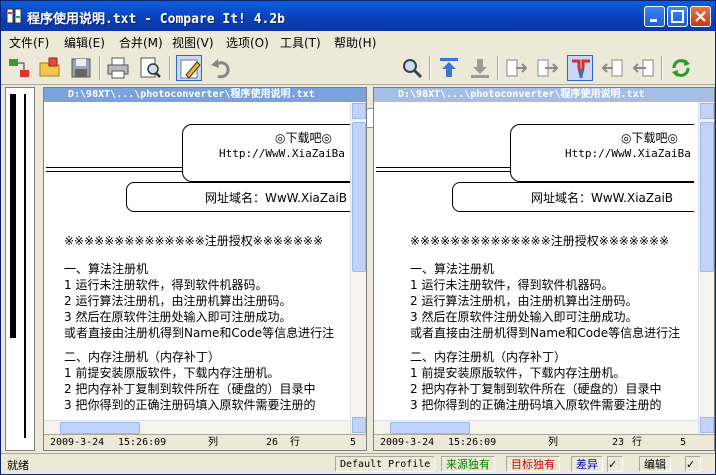  What do you see at coordinates (205, 95) in the screenshot?
I see `left-pane-path: D:\98XT\...\photoconverter\程序使用说明.txt` at bounding box center [205, 95].